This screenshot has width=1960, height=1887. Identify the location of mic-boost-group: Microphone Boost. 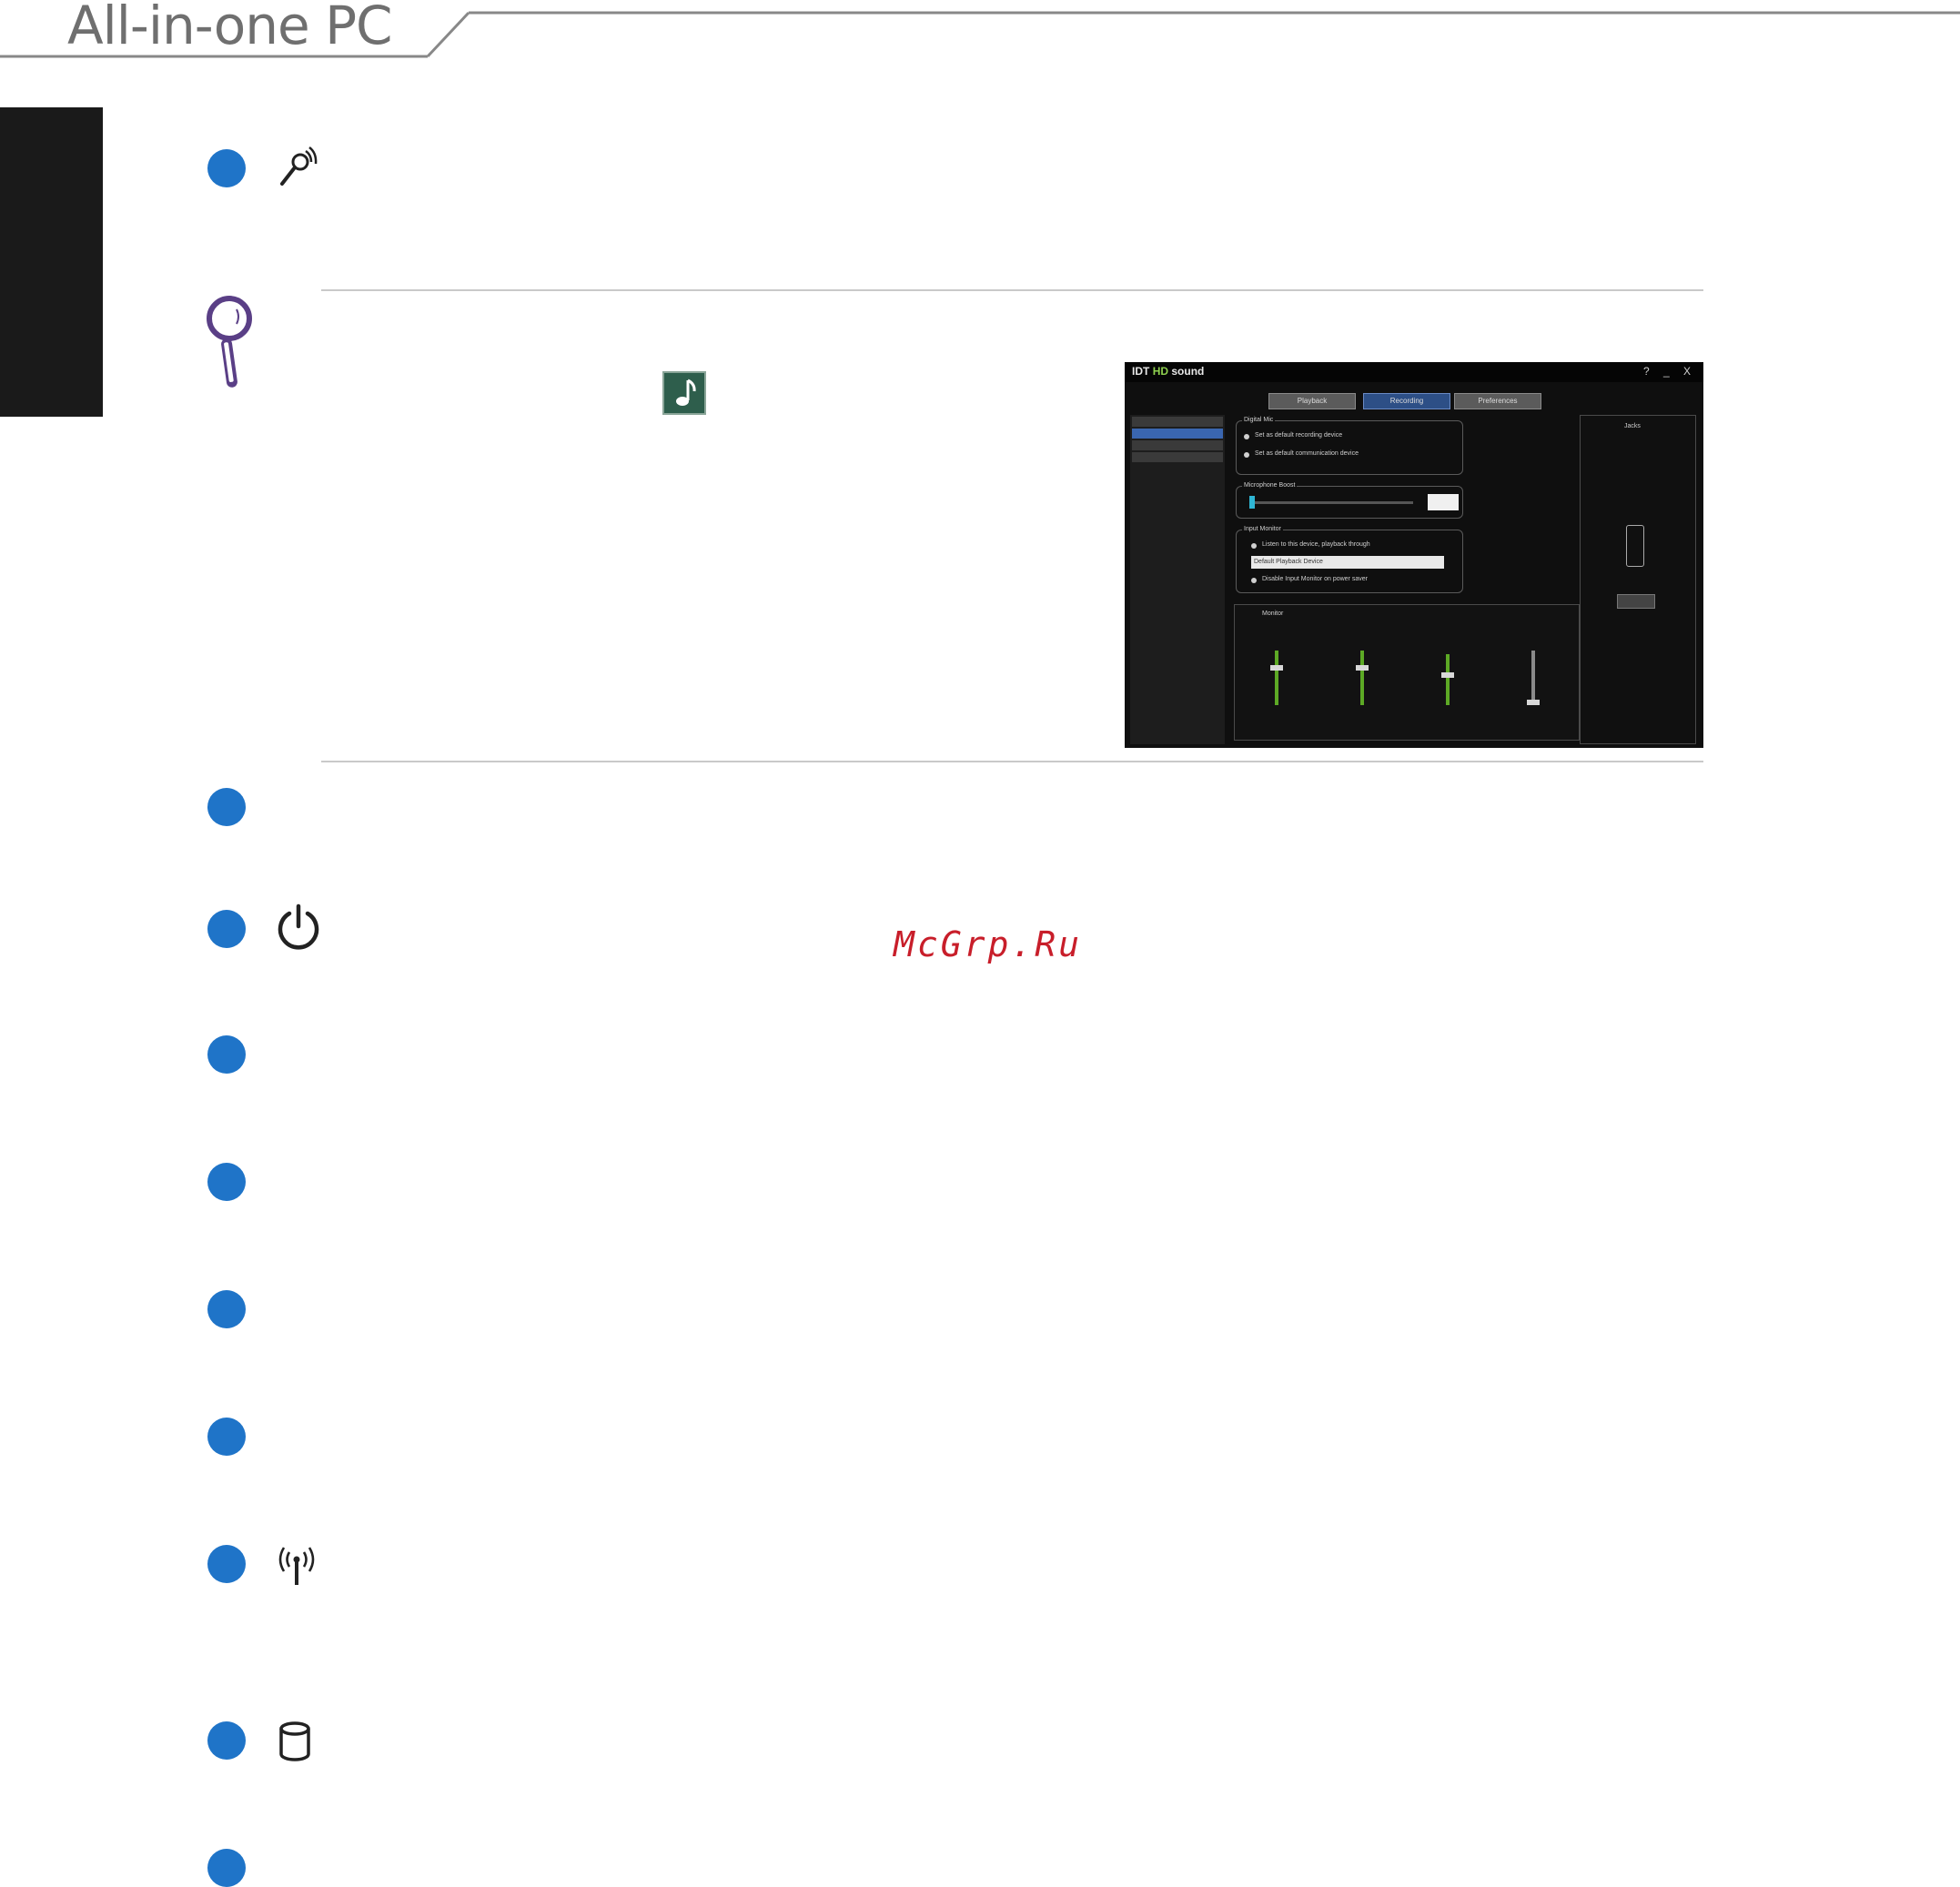
(1349, 501).